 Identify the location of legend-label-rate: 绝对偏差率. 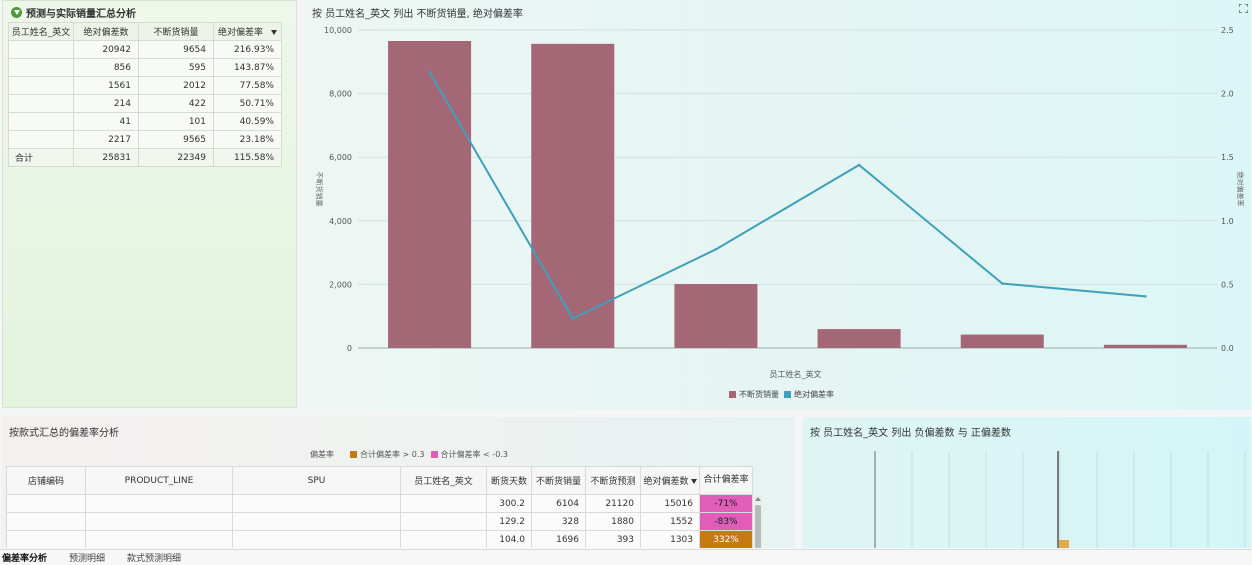
(814, 394).